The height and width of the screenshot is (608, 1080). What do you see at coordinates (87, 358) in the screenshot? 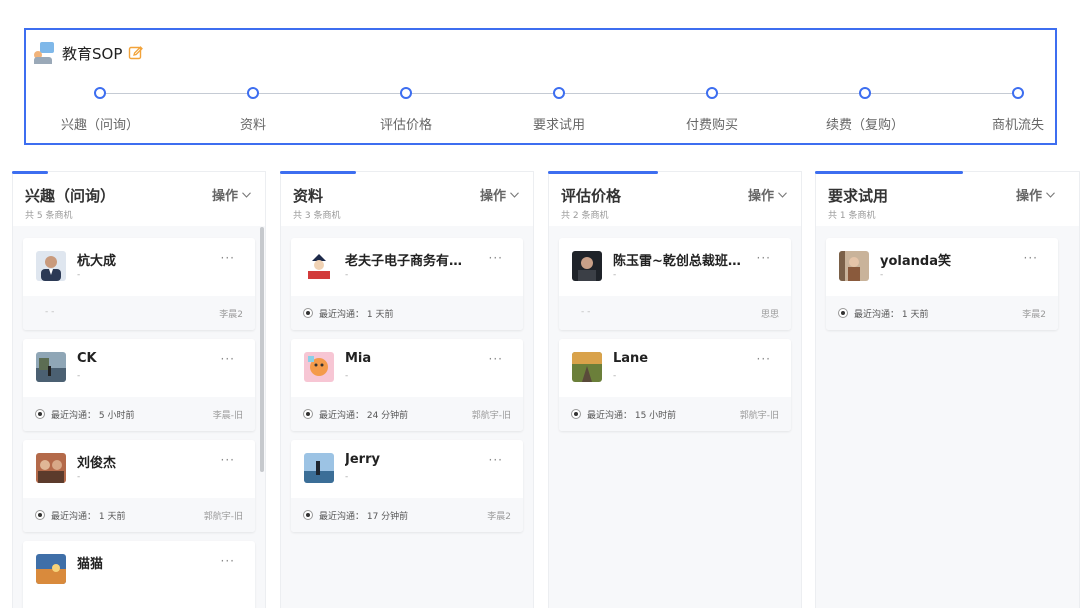
I see `card-name: CK` at bounding box center [87, 358].